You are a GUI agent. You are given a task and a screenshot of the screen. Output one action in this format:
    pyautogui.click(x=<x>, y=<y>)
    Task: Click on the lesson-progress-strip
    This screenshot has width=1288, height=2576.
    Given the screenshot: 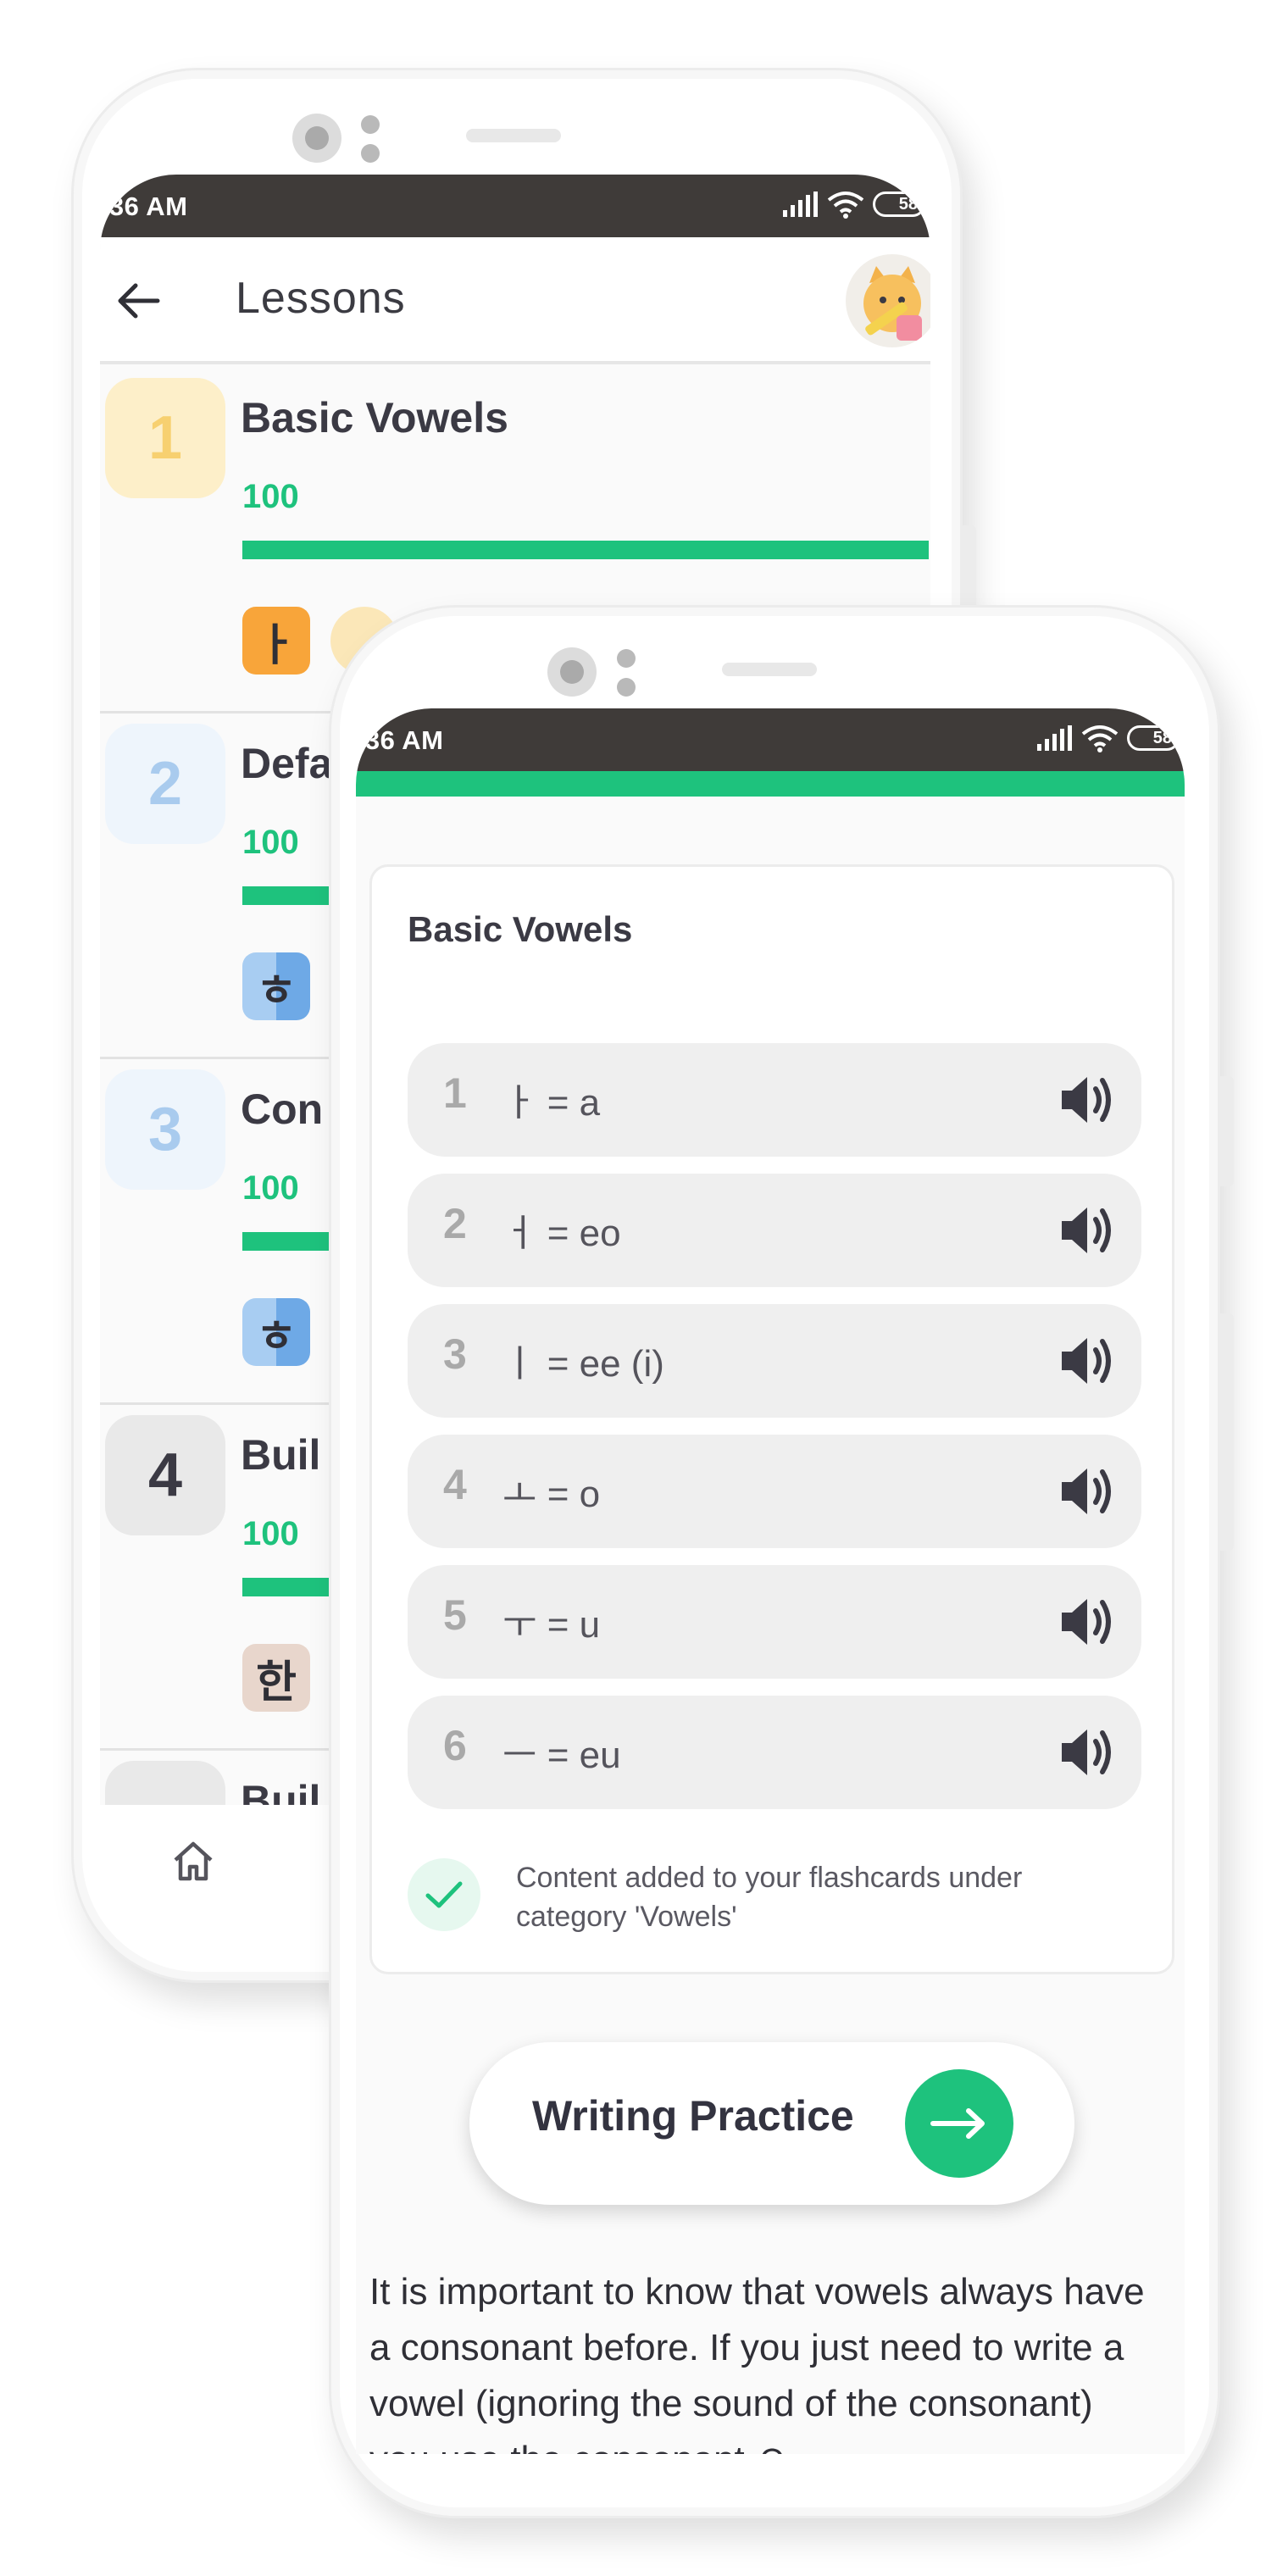 What is the action you would take?
    pyautogui.click(x=770, y=784)
    